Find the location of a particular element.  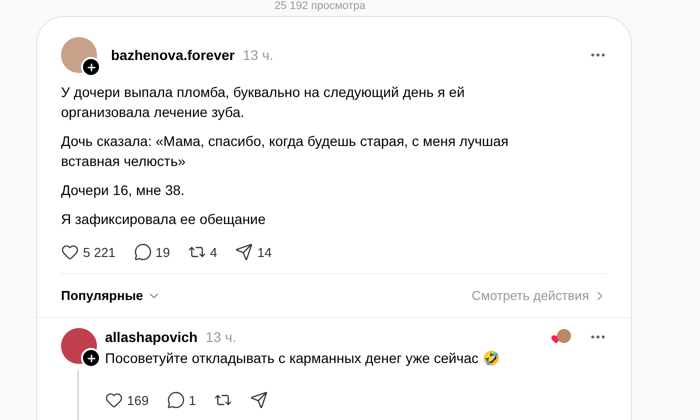

stat-count: 14 is located at coordinates (264, 252).